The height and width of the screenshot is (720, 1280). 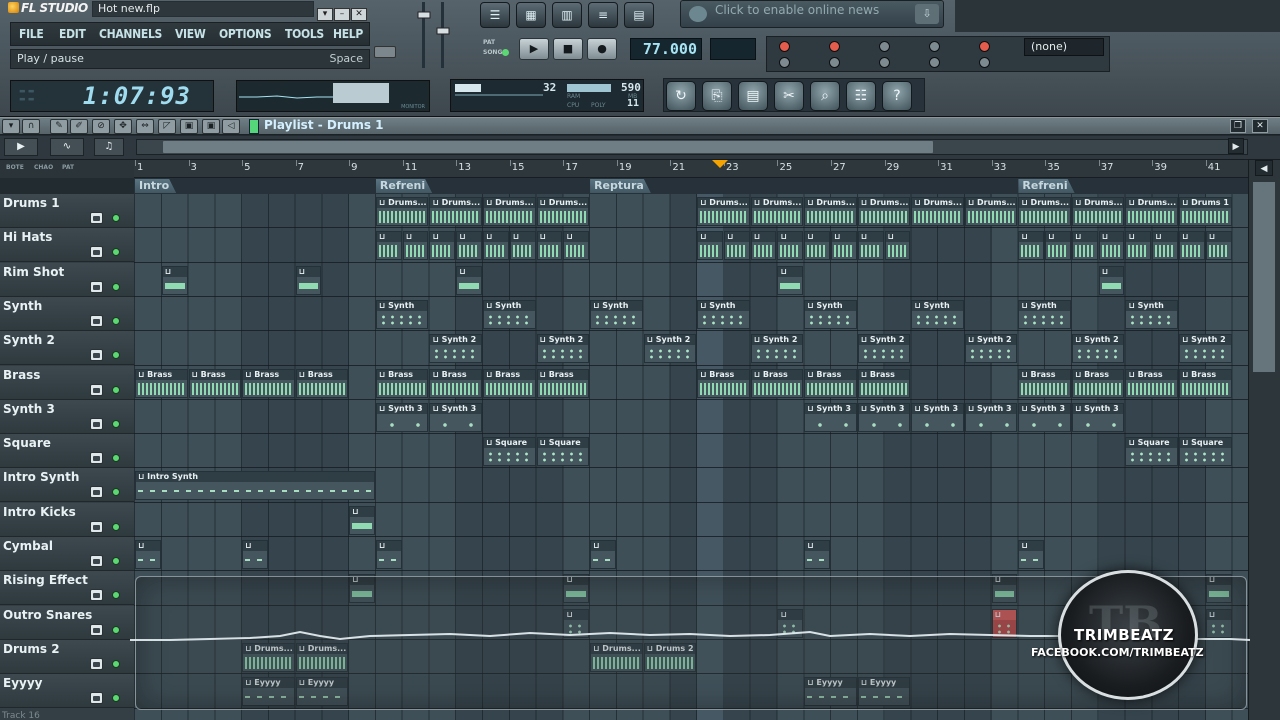 I want to click on play-button: ▶, so click(x=534, y=49).